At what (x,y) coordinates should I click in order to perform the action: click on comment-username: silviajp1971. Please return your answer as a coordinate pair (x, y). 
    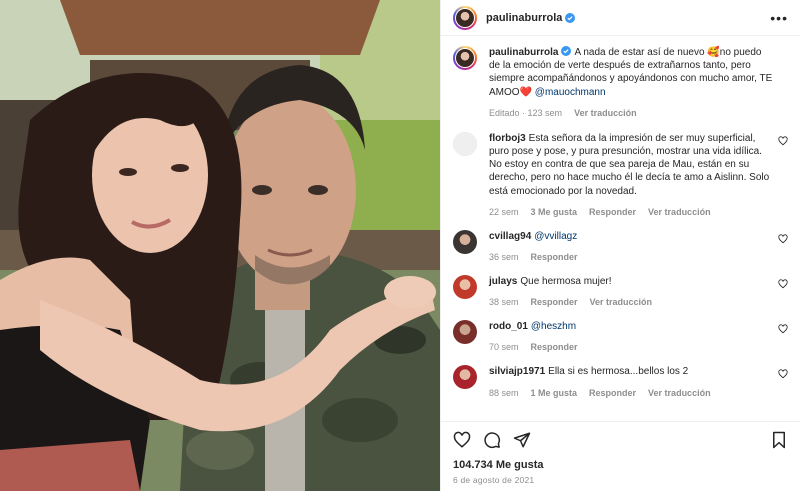
    Looking at the image, I should click on (517, 371).